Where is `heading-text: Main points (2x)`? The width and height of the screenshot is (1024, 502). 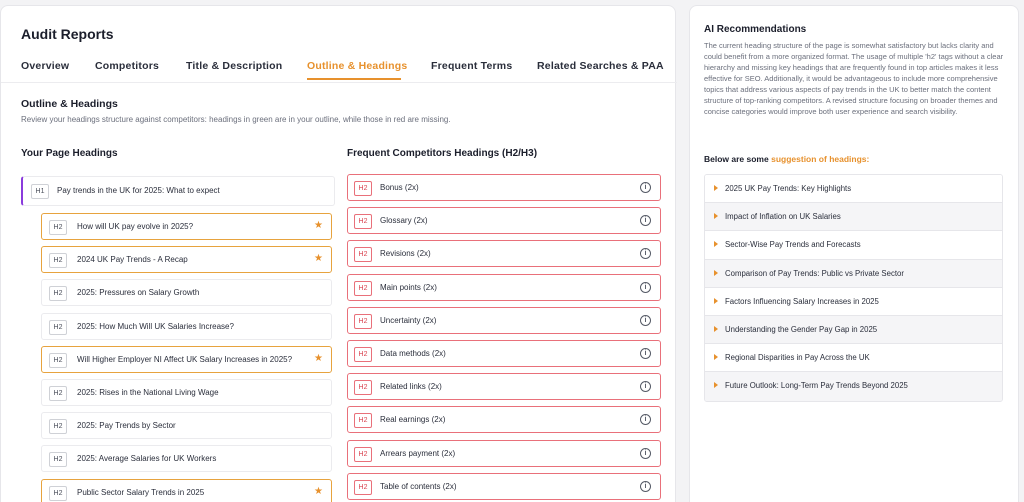
heading-text: Main points (2x) is located at coordinates (408, 287).